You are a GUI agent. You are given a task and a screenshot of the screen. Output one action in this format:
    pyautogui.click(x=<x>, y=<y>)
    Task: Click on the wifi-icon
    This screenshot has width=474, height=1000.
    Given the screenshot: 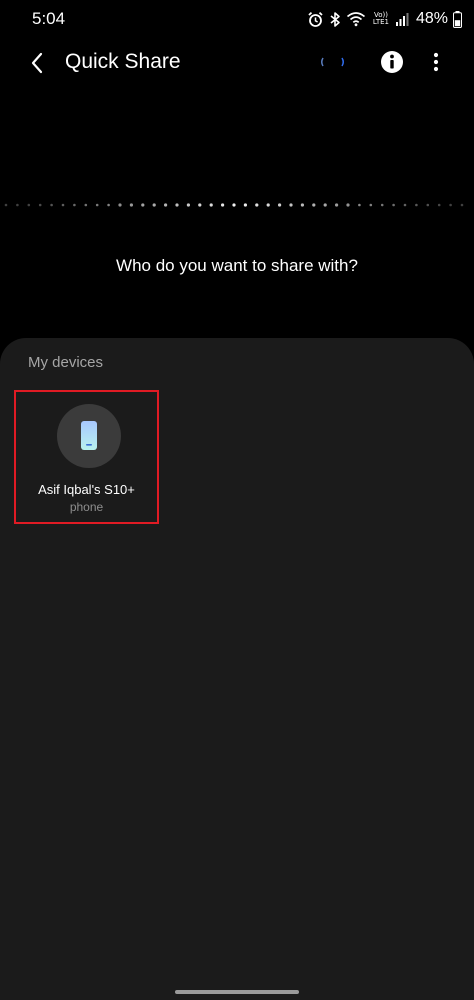 What is the action you would take?
    pyautogui.click(x=356, y=19)
    